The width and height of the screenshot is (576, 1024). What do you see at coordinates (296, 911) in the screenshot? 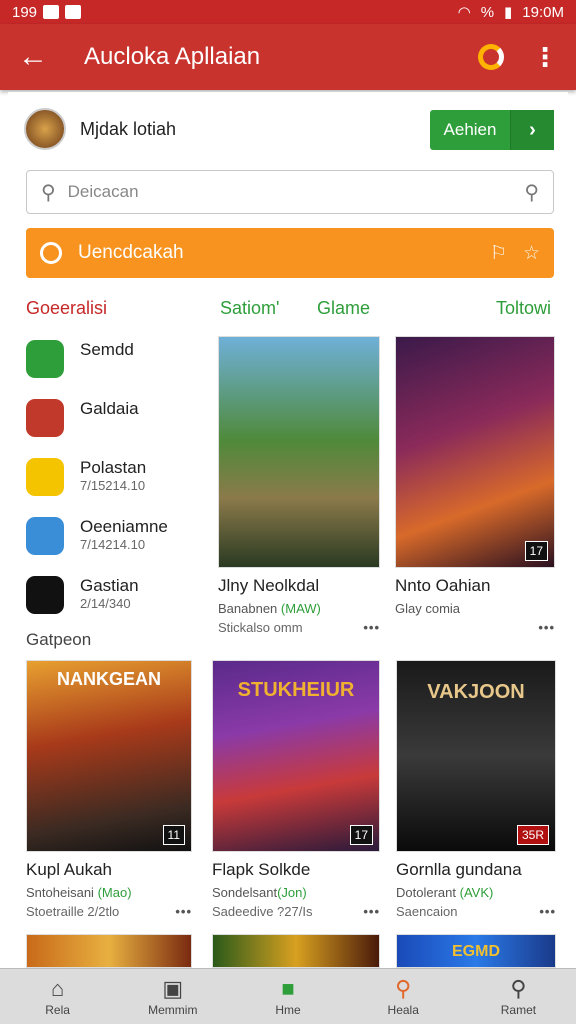
I see `game-meta: Sadeedive ?27/Is •••` at bounding box center [296, 911].